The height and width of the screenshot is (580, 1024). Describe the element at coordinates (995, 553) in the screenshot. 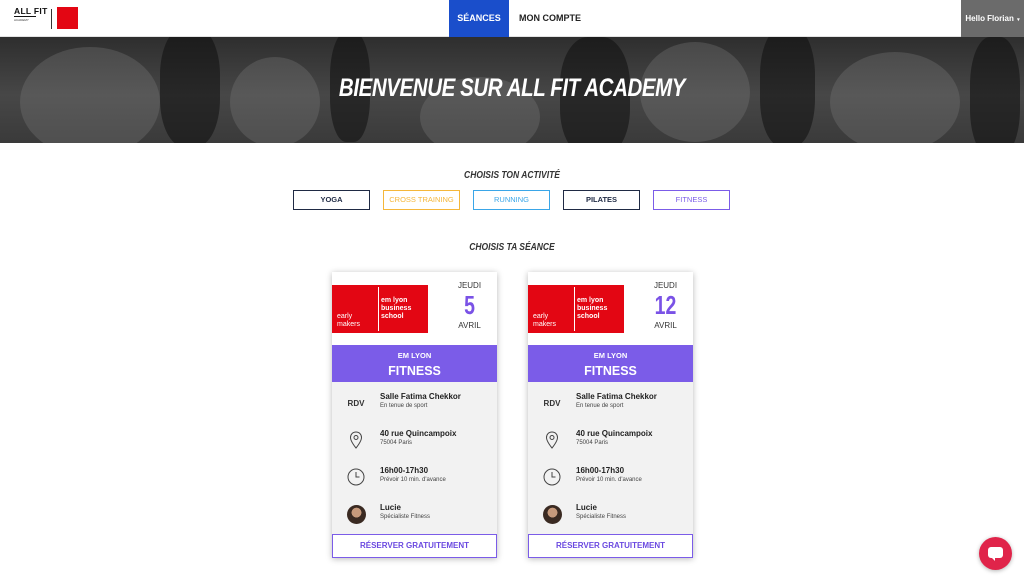

I see `chat-launcher-button` at that location.